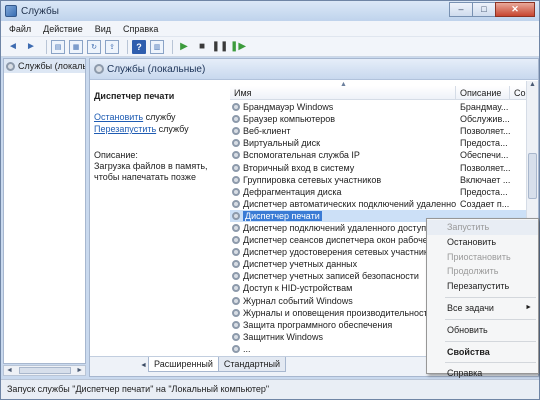 This screenshot has height=400, width=540. What do you see at coordinates (482, 373) in the screenshot?
I see `menu-item-help: Справка` at bounding box center [482, 373].